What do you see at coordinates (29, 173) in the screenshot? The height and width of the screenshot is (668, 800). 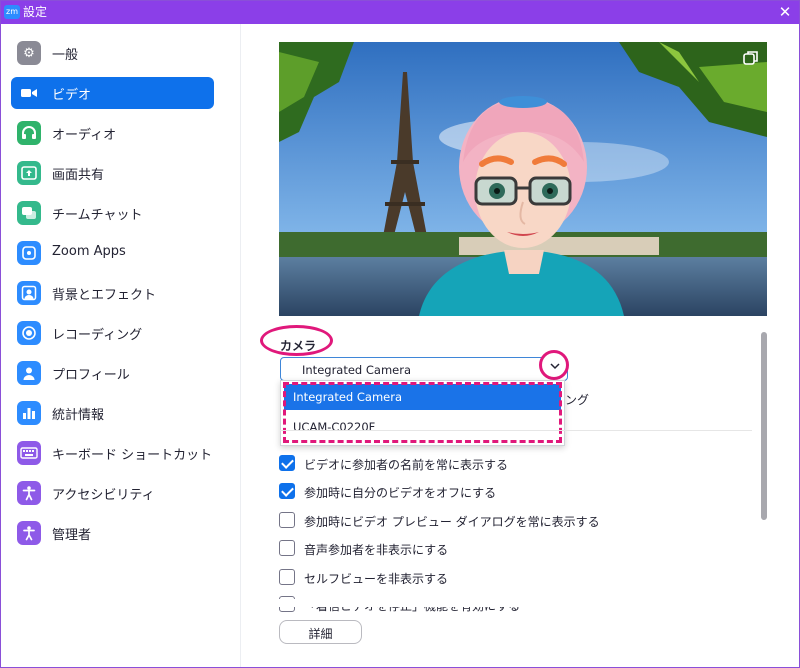 I see `share-screen-icon` at bounding box center [29, 173].